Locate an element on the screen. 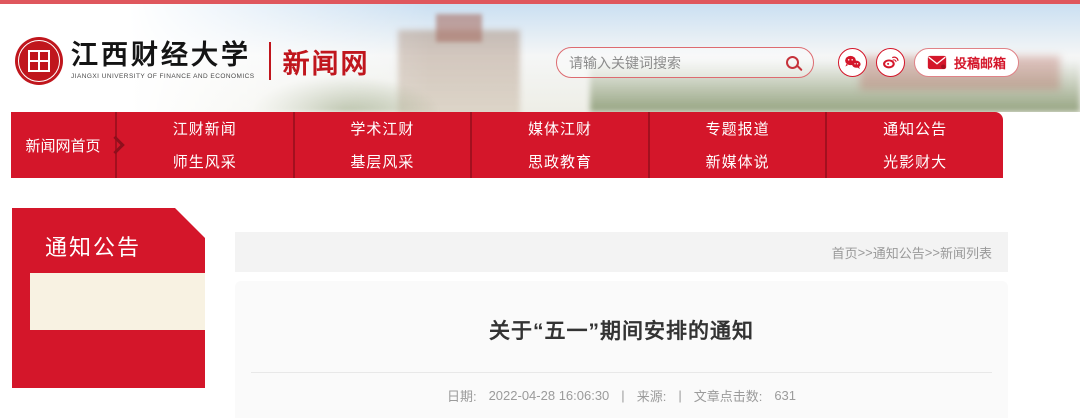  header-actions: 投稿邮箱 is located at coordinates (929, 62).